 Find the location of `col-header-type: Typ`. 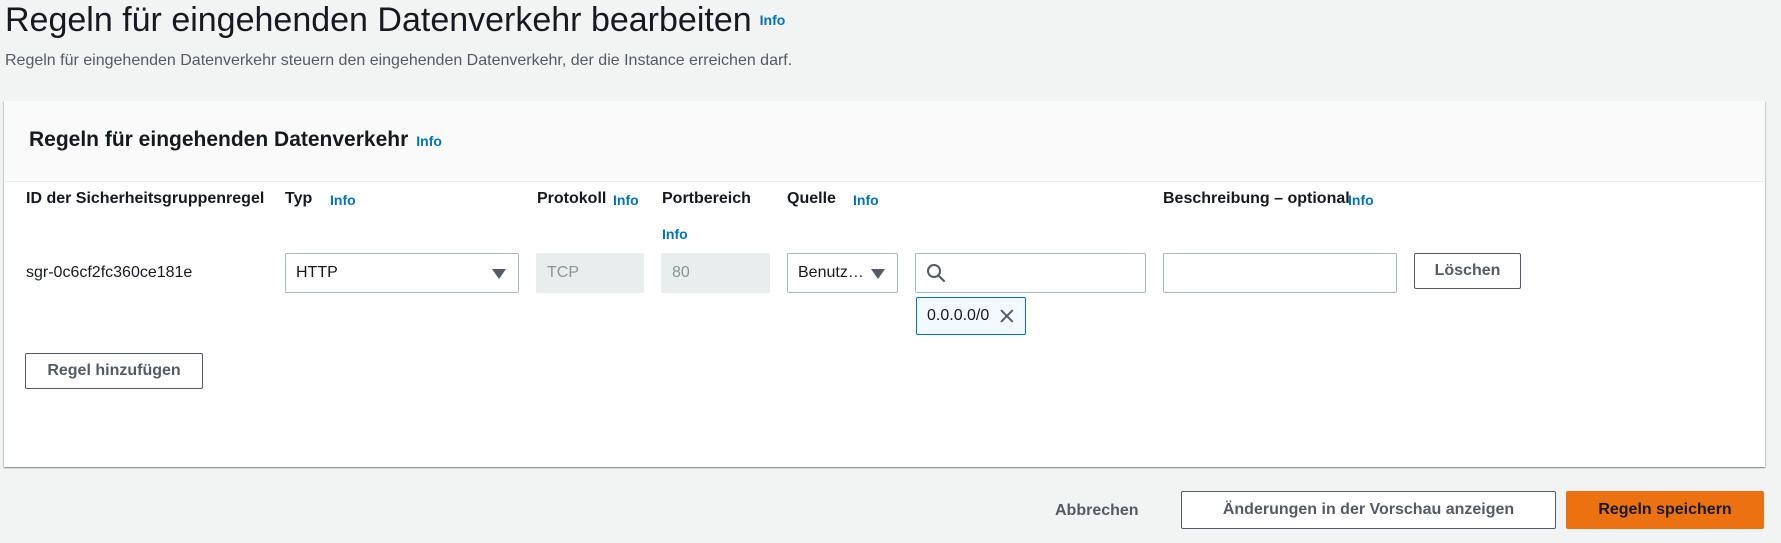

col-header-type: Typ is located at coordinates (299, 198).